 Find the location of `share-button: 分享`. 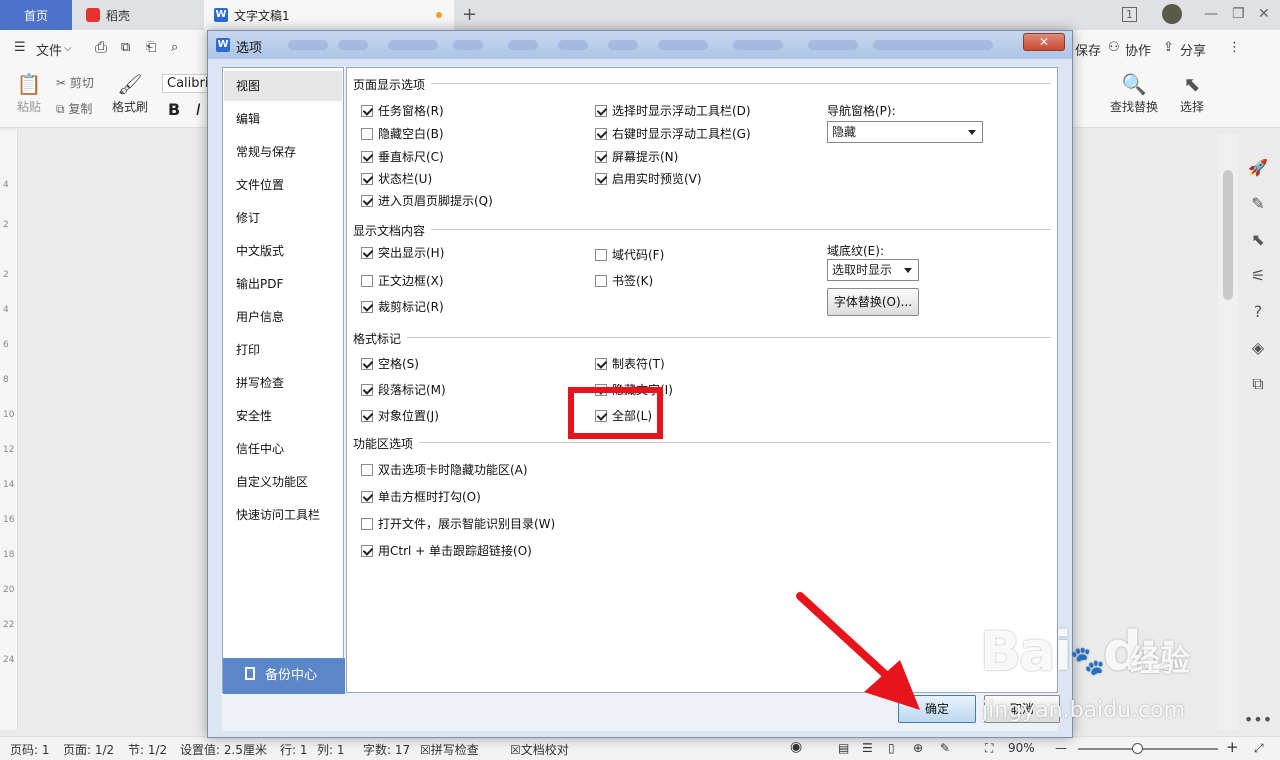

share-button: 分享 is located at coordinates (1193, 49).